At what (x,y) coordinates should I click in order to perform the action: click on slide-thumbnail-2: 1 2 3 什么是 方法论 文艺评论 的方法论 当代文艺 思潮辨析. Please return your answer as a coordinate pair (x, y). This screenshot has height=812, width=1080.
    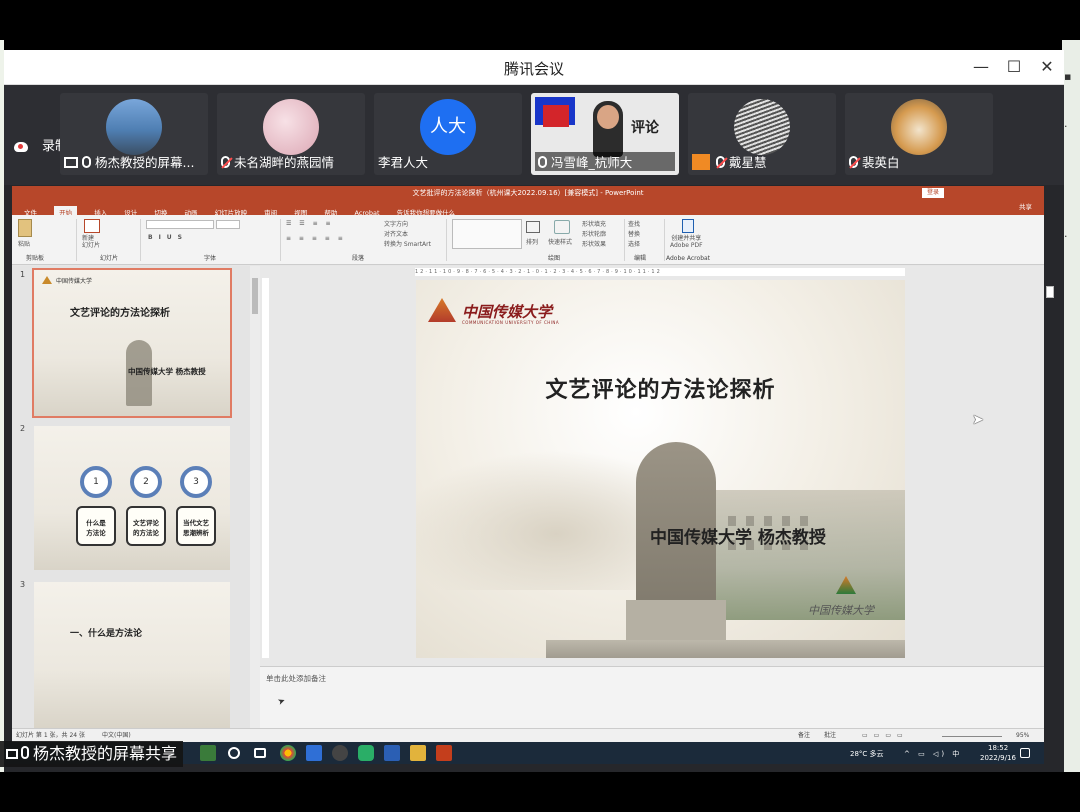
    Looking at the image, I should click on (132, 498).